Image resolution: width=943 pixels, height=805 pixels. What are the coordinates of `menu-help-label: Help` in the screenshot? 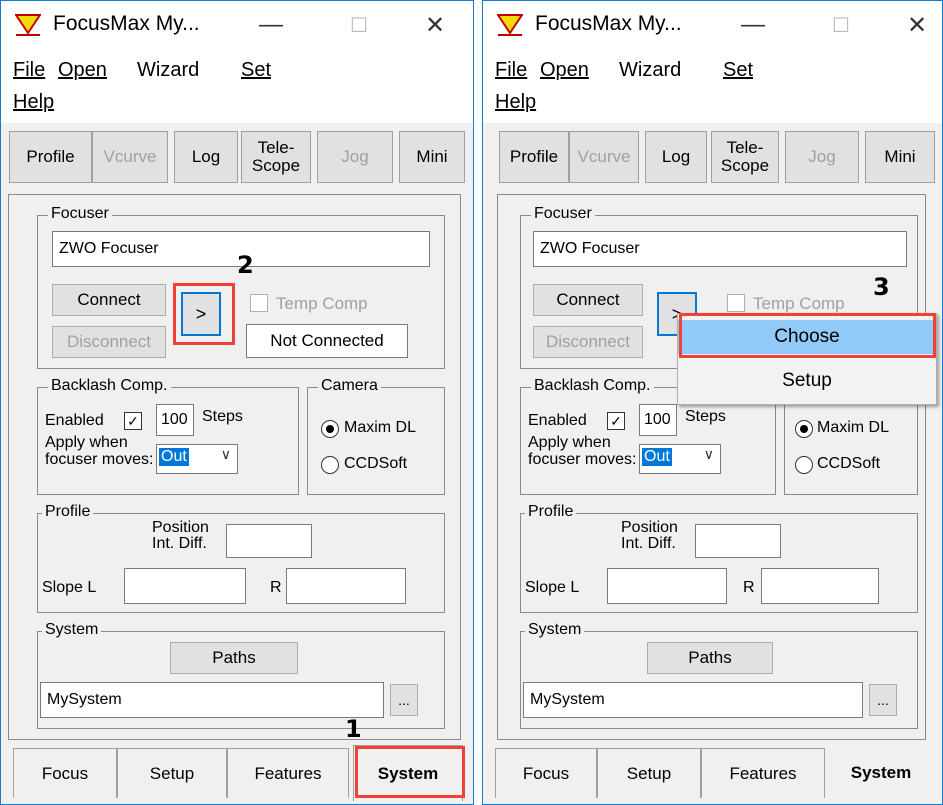 It's located at (516, 102).